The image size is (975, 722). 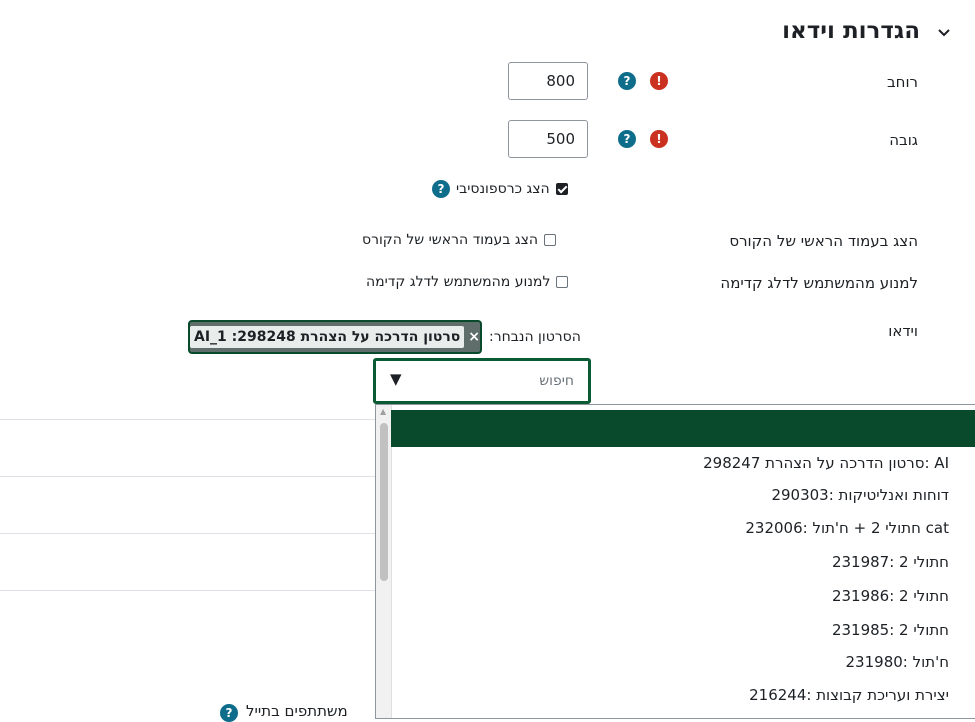 What do you see at coordinates (562, 282) in the screenshot?
I see `prevent-skip-checkbox` at bounding box center [562, 282].